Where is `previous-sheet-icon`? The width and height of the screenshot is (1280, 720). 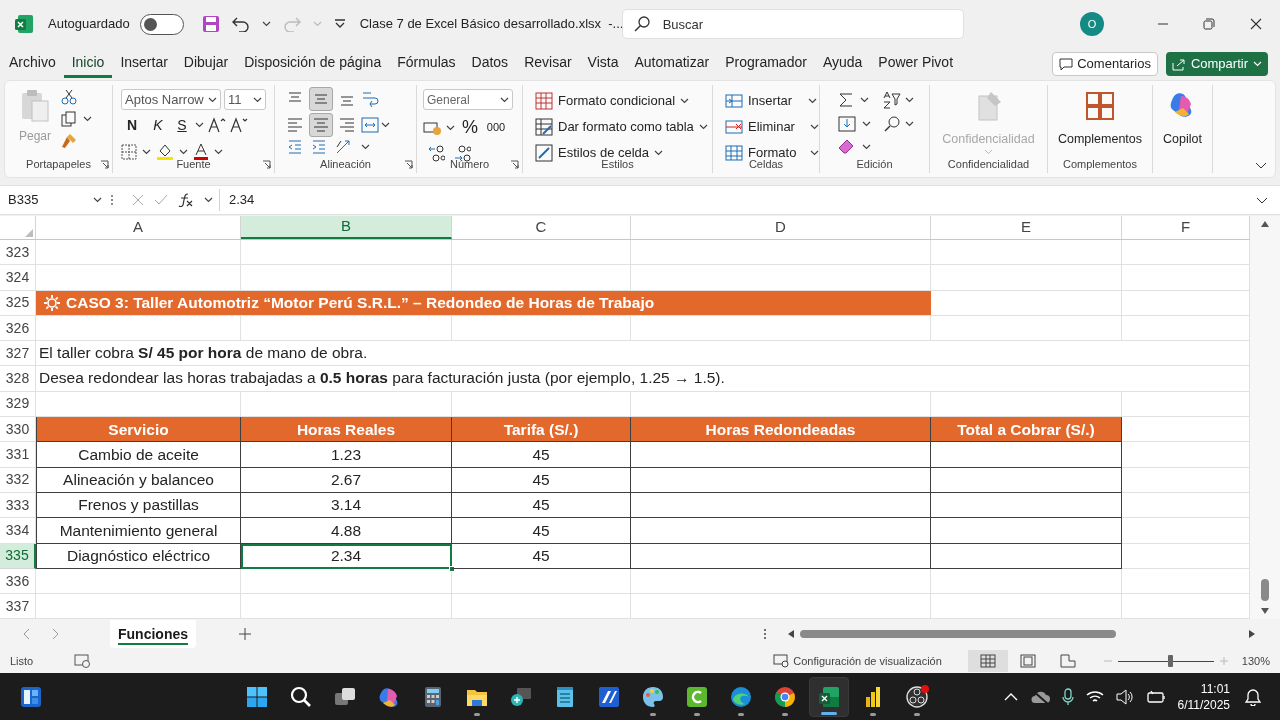
previous-sheet-icon is located at coordinates (26, 634).